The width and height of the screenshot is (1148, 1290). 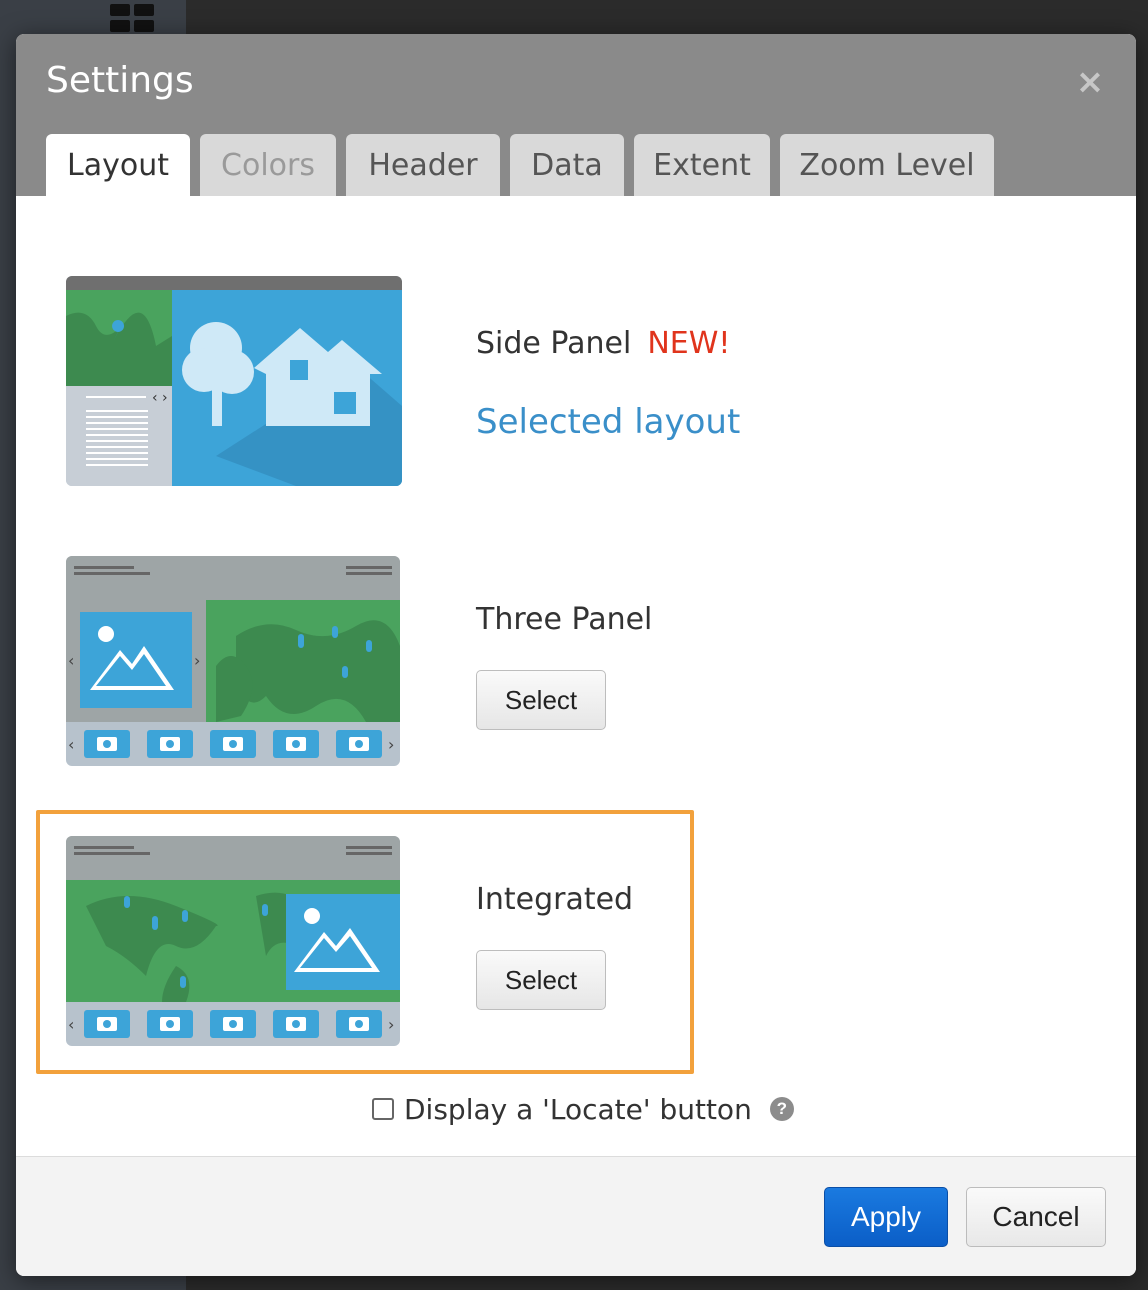 What do you see at coordinates (689, 343) in the screenshot?
I see `new-badge: NEW!` at bounding box center [689, 343].